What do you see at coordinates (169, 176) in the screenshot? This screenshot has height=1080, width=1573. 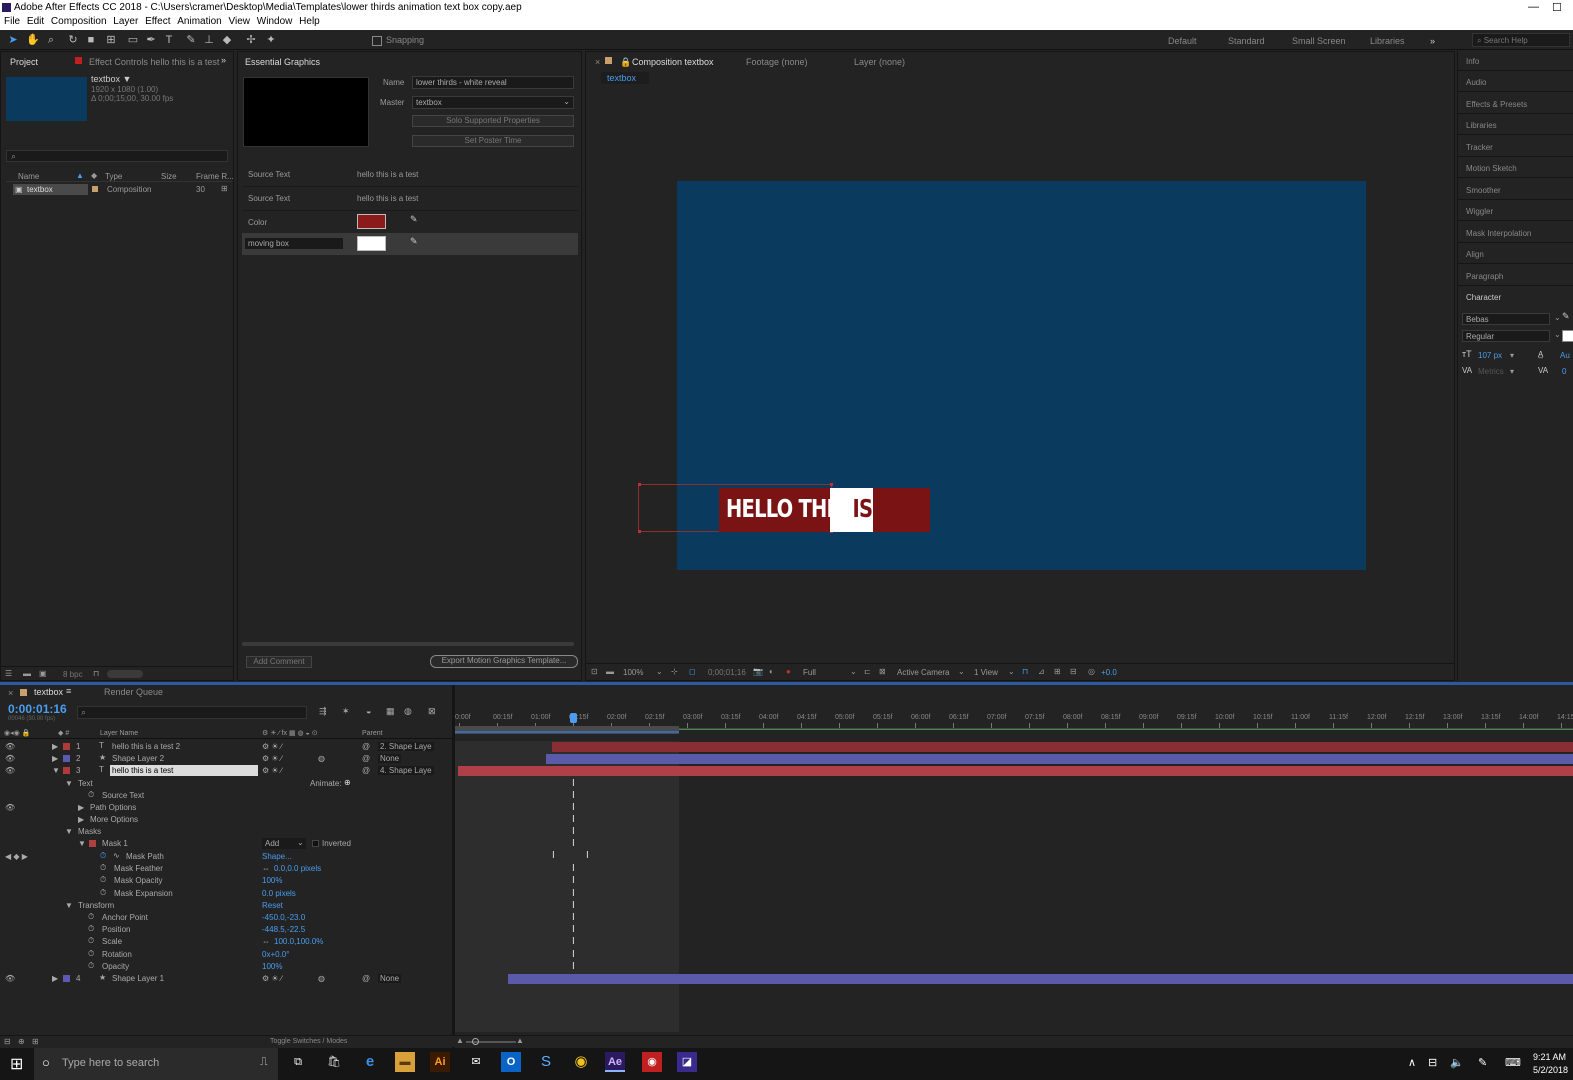 I see `col-size: Size` at bounding box center [169, 176].